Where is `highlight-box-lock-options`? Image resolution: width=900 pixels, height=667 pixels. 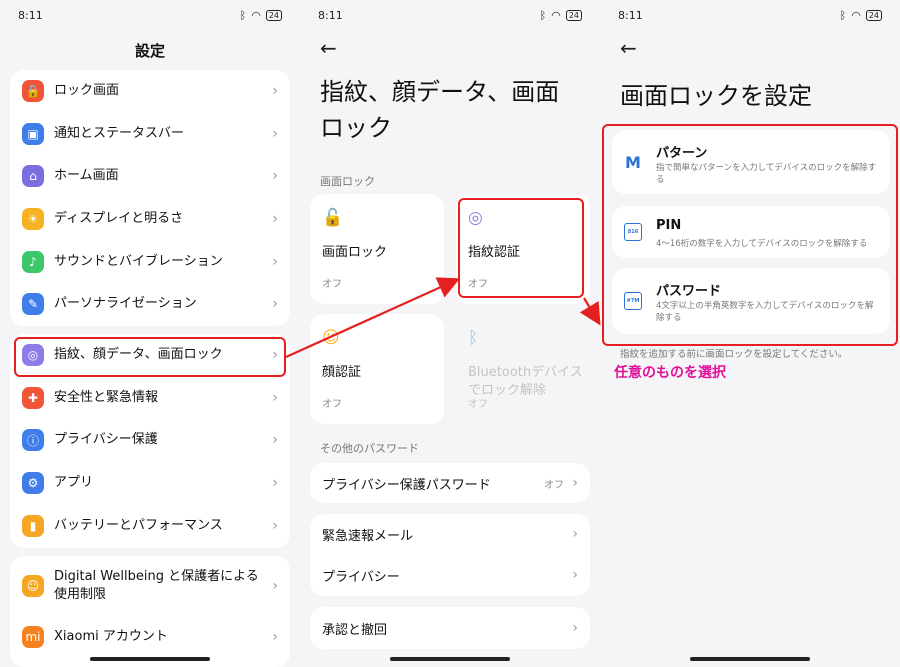 highlight-box-lock-options is located at coordinates (750, 235).